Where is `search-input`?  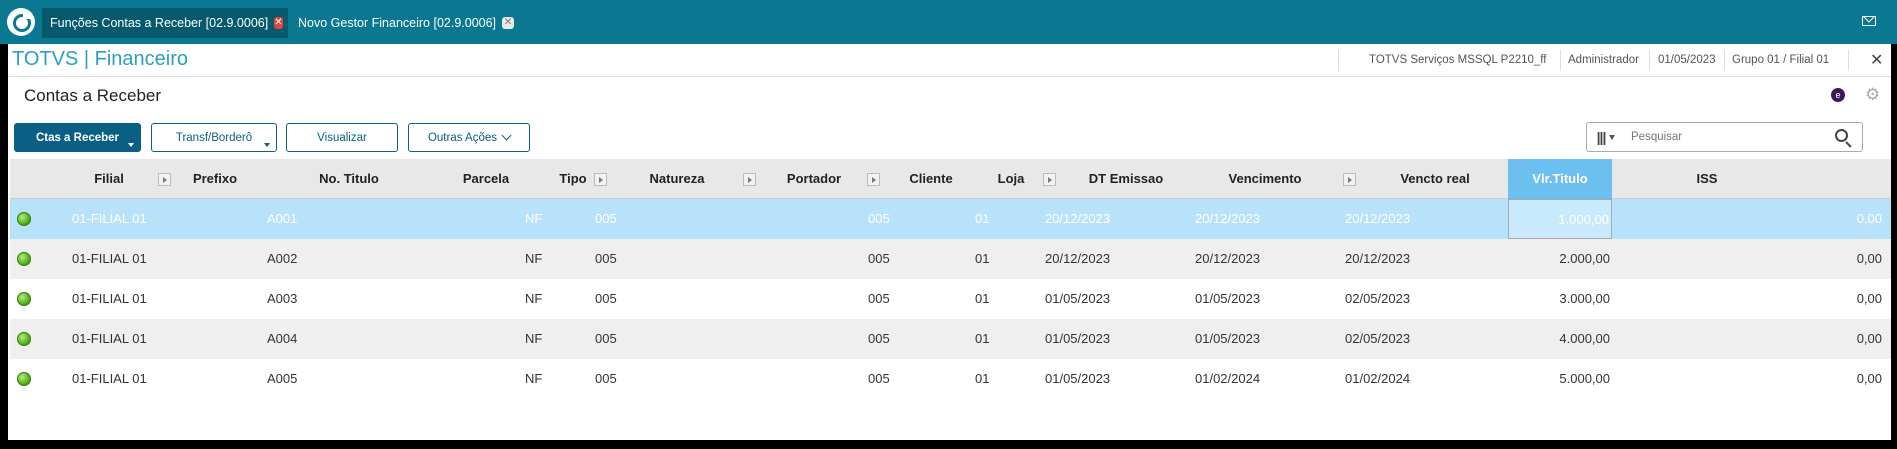 search-input is located at coordinates (1744, 137).